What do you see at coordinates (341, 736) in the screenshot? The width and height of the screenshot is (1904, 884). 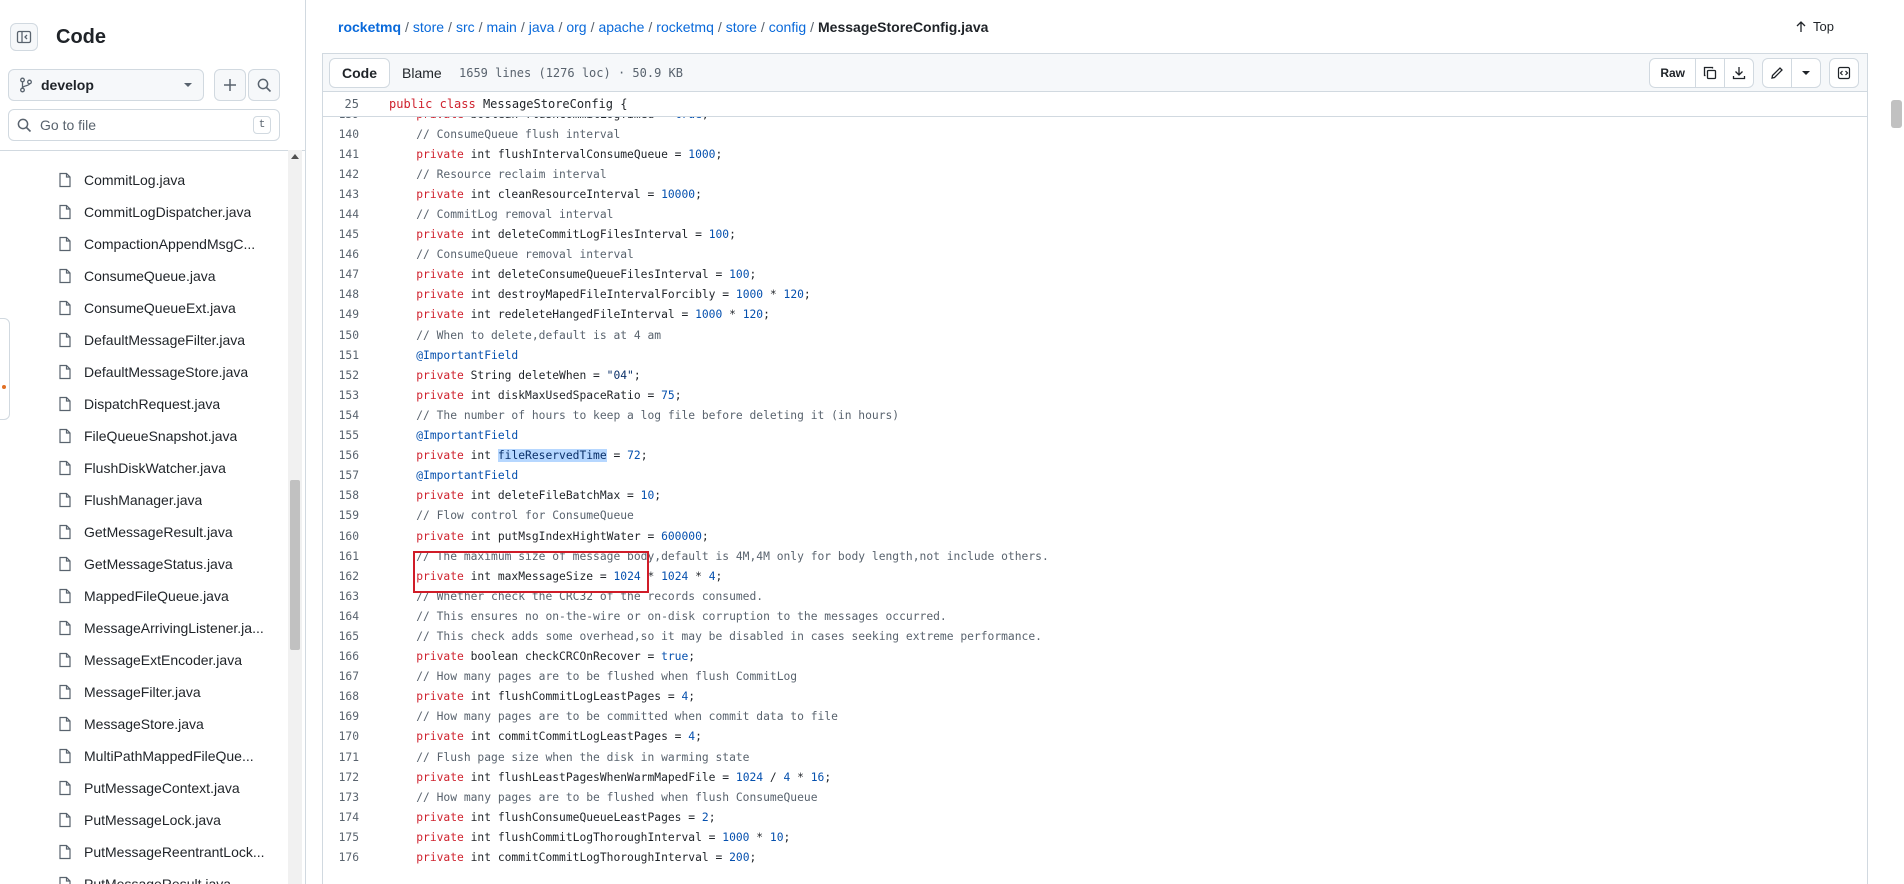 I see `line-number: 170` at bounding box center [341, 736].